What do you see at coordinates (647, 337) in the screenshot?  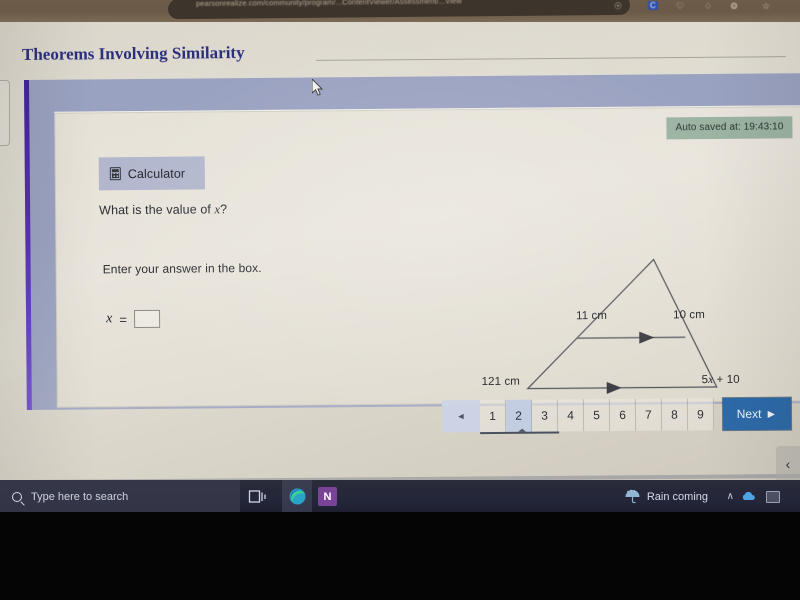 I see `midsegment-arrowhead-icon` at bounding box center [647, 337].